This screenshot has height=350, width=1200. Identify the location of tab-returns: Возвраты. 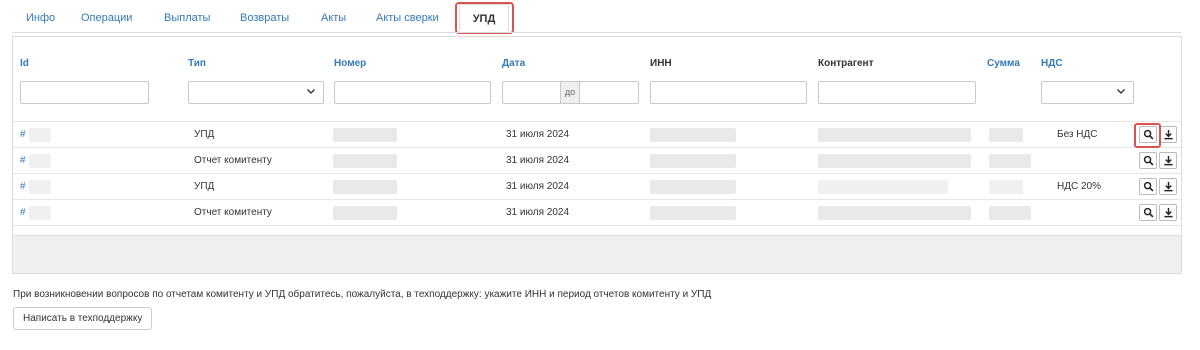
(266, 18).